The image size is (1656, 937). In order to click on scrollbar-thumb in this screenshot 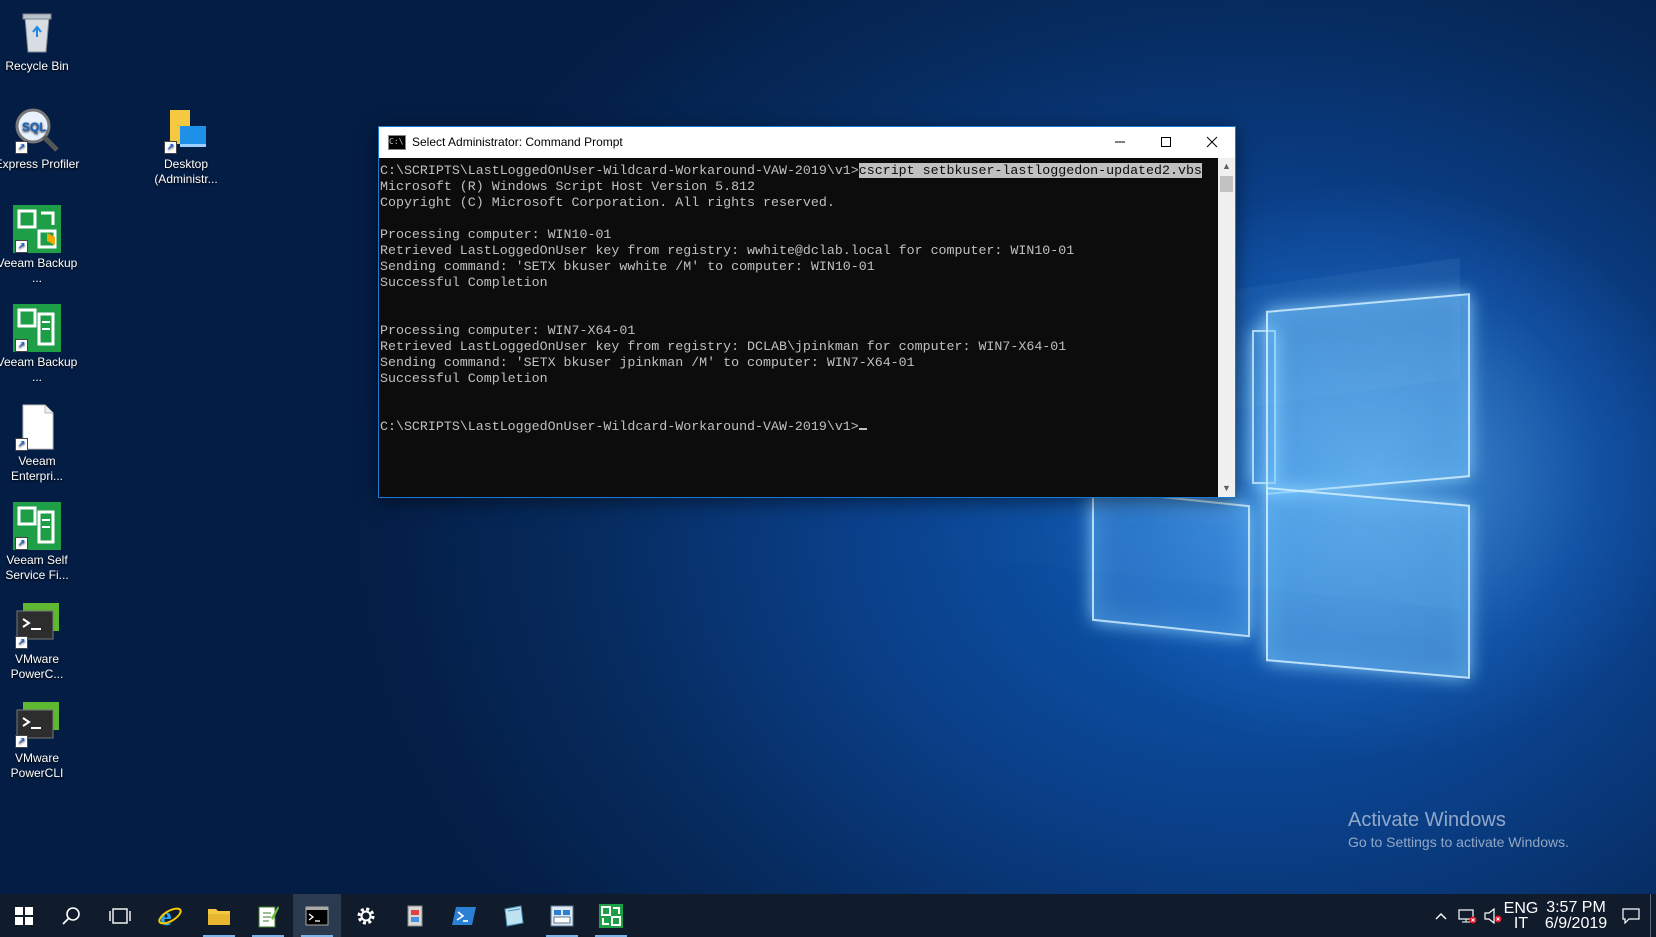, I will do `click(1226, 184)`.